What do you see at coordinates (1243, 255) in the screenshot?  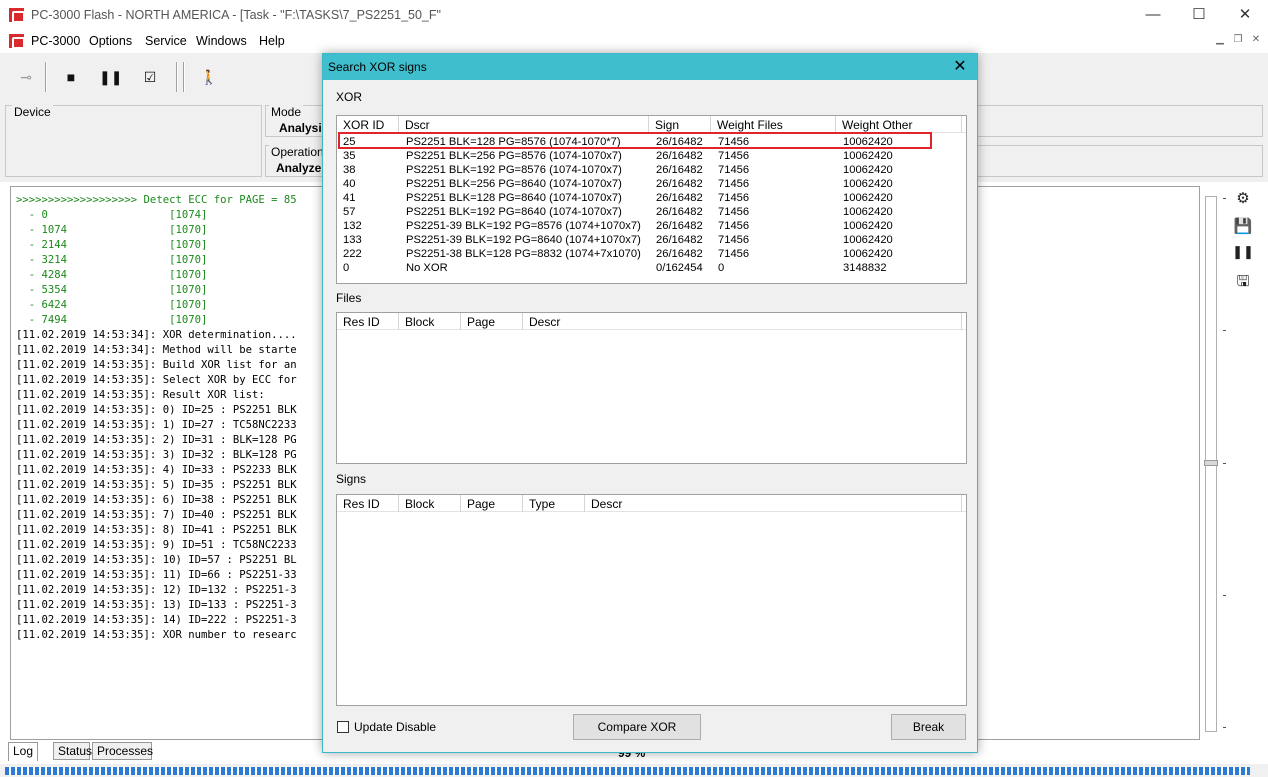 I see `pause-log-icon: ❚❚` at bounding box center [1243, 255].